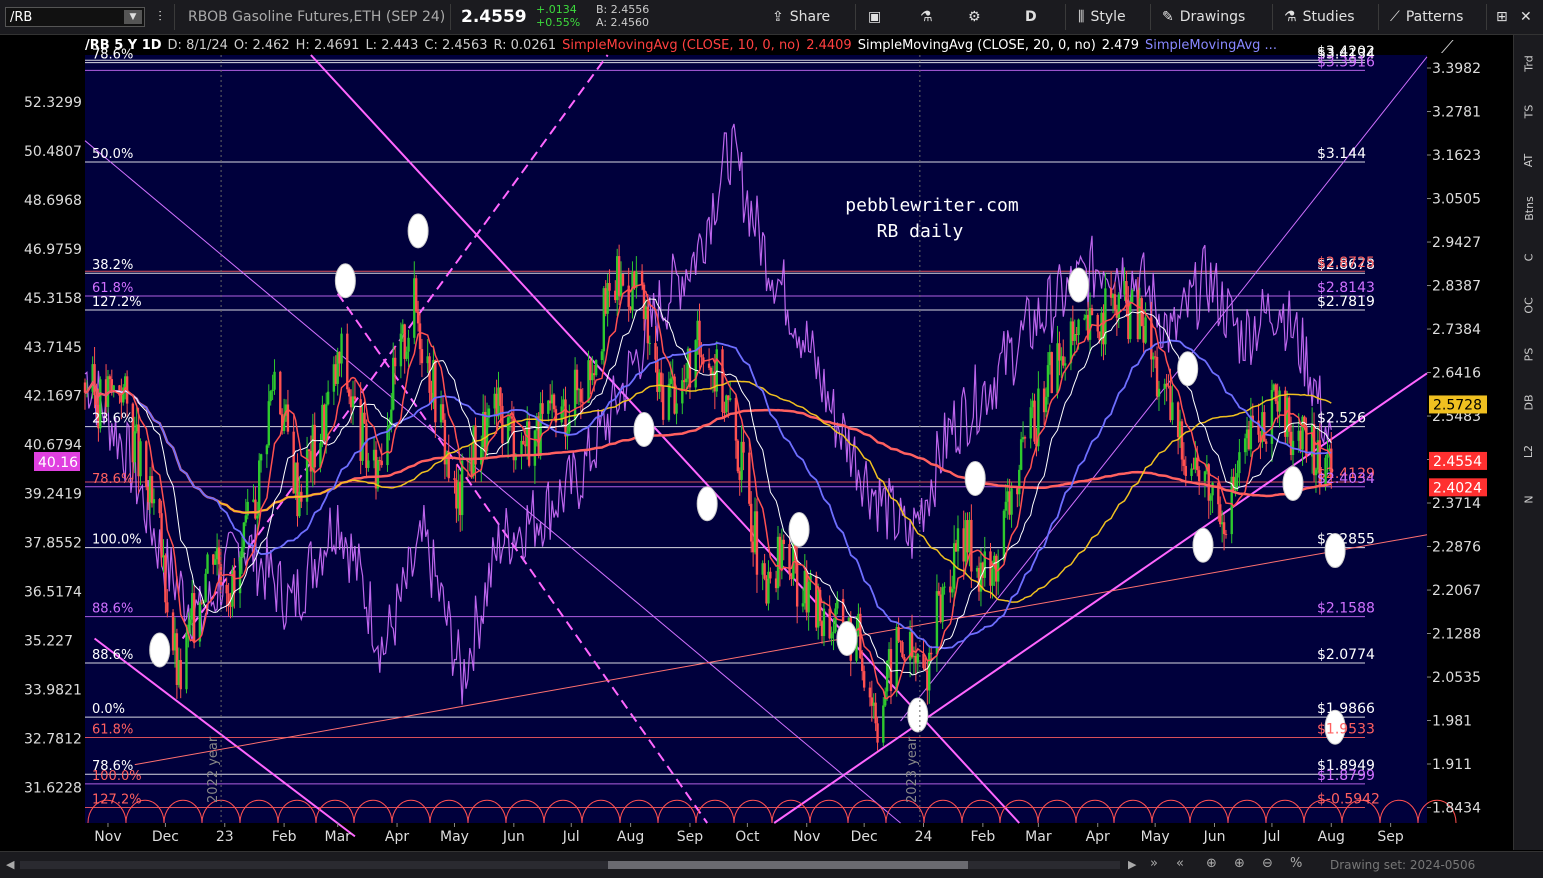 The image size is (1543, 878). What do you see at coordinates (1203, 17) in the screenshot?
I see `drawings-button: ✎ Drawings` at bounding box center [1203, 17].